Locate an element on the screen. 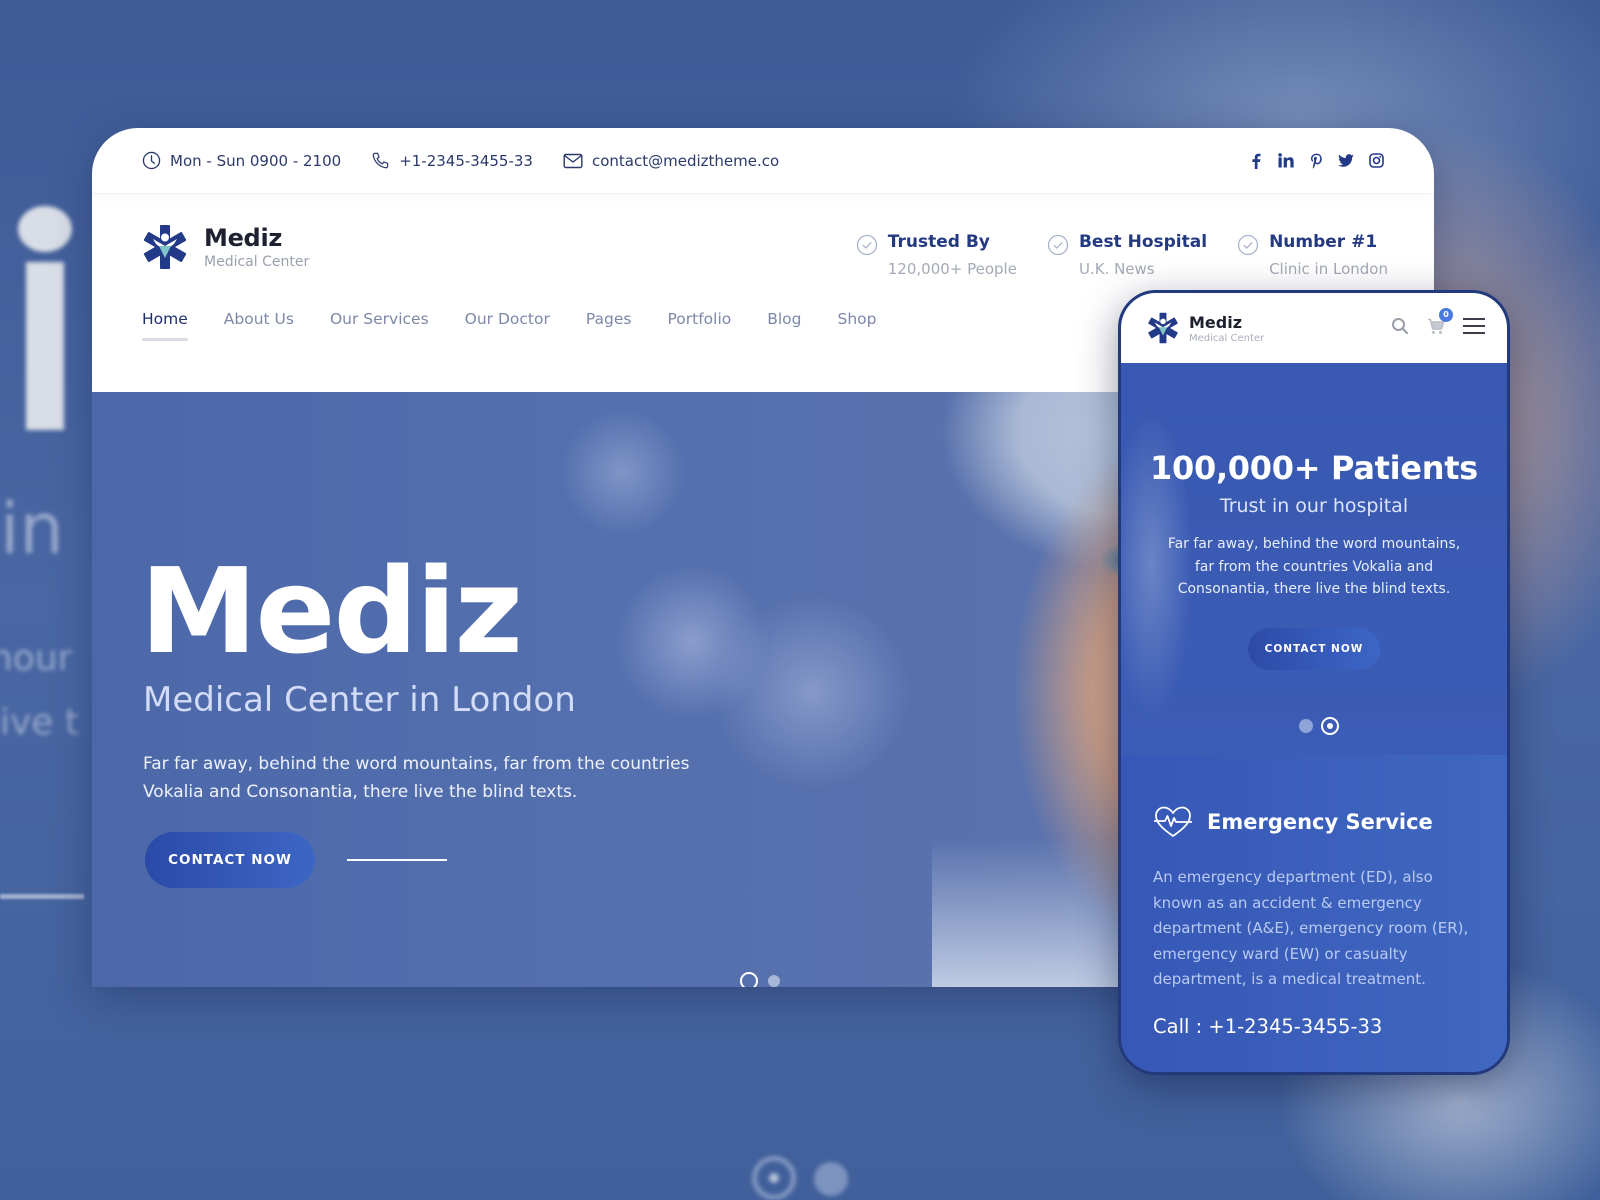 Image resolution: width=1600 pixels, height=1200 pixels. linkedin-icon is located at coordinates (1286, 161).